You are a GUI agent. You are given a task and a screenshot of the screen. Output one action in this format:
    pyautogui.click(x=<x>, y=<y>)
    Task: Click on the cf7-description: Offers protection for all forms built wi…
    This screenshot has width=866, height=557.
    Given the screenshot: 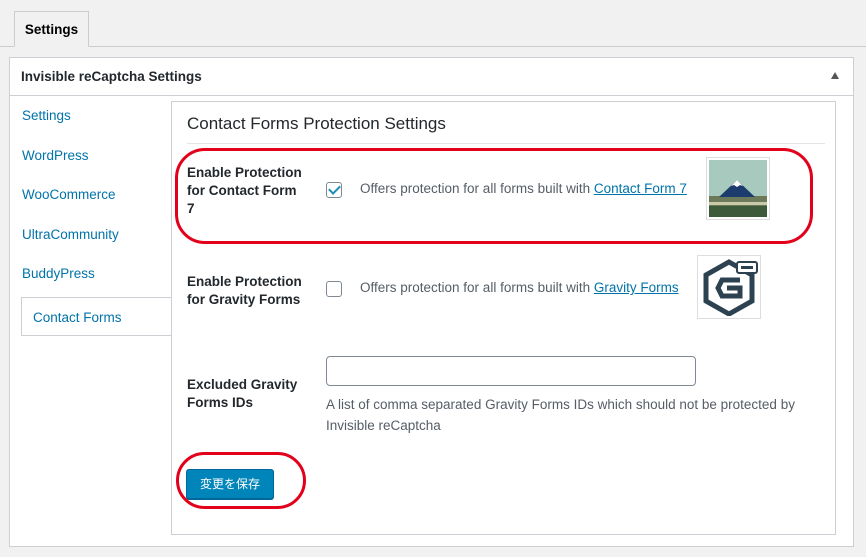 What is the action you would take?
    pyautogui.click(x=523, y=188)
    